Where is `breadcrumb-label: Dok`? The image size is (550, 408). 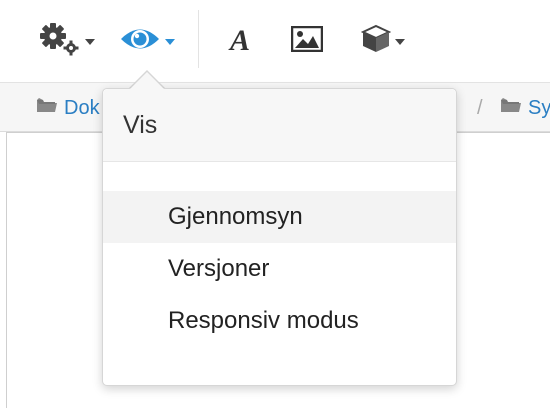
breadcrumb-label: Dok is located at coordinates (82, 108).